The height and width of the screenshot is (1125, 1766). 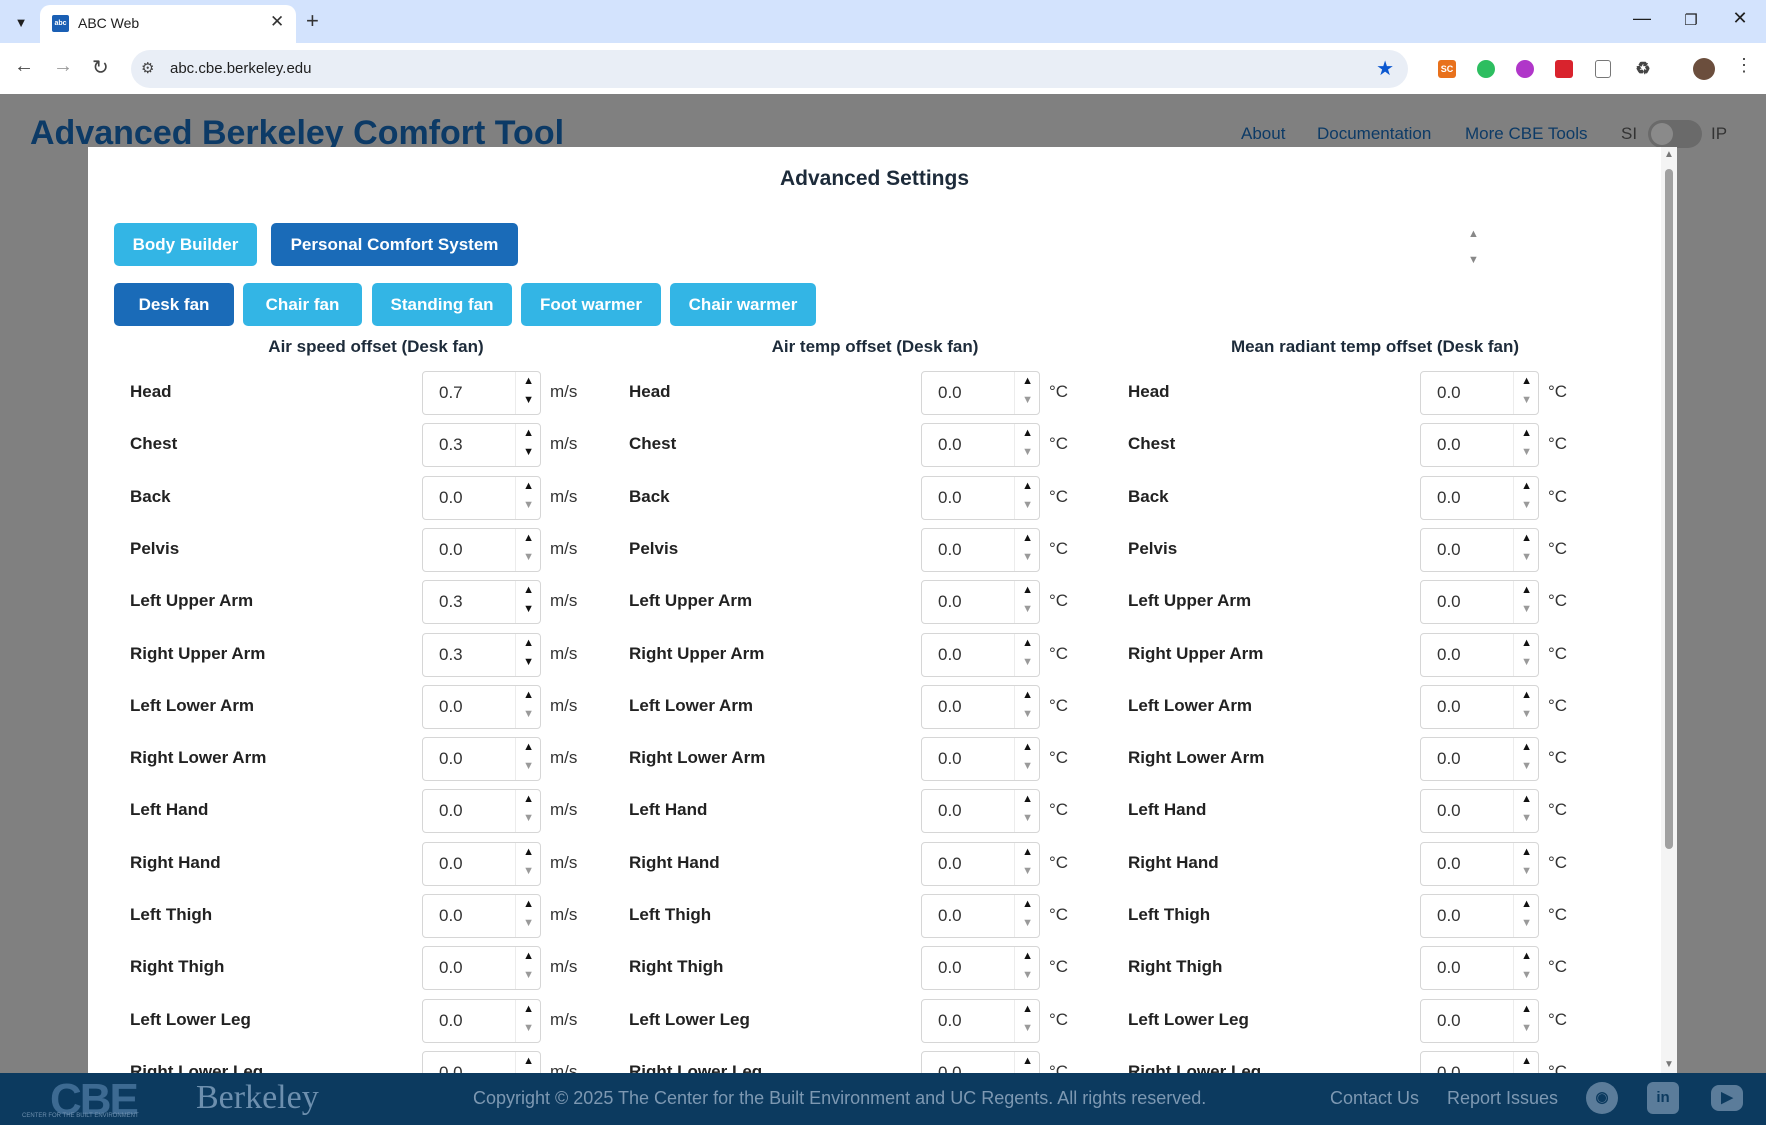 I want to click on contact-link: Contact Us, so click(x=1374, y=1098).